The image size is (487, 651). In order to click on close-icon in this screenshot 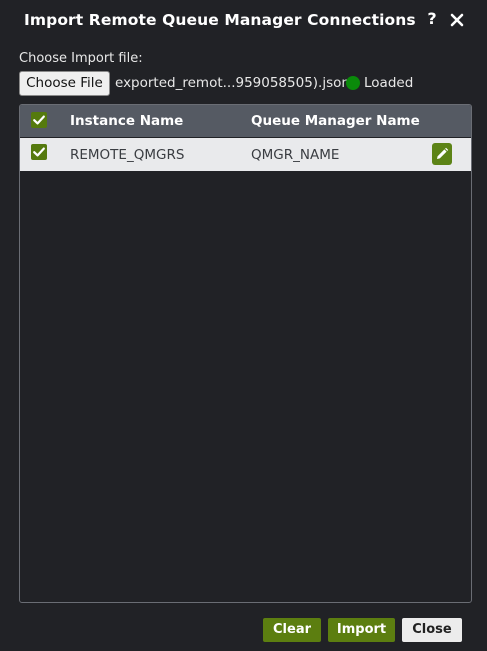, I will do `click(457, 20)`.